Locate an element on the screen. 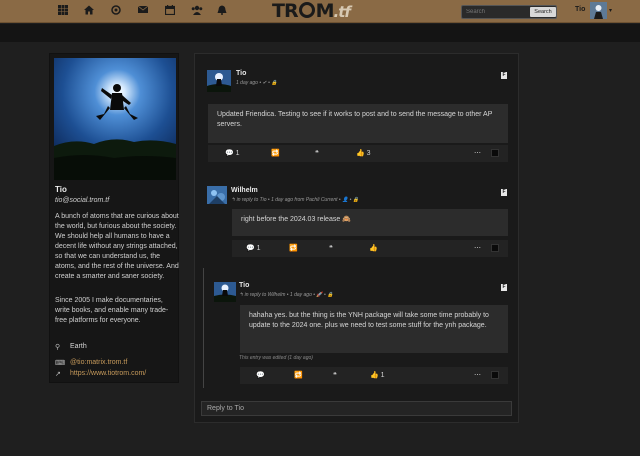 The width and height of the screenshot is (640, 456). like-button: 👍 1 is located at coordinates (377, 375).